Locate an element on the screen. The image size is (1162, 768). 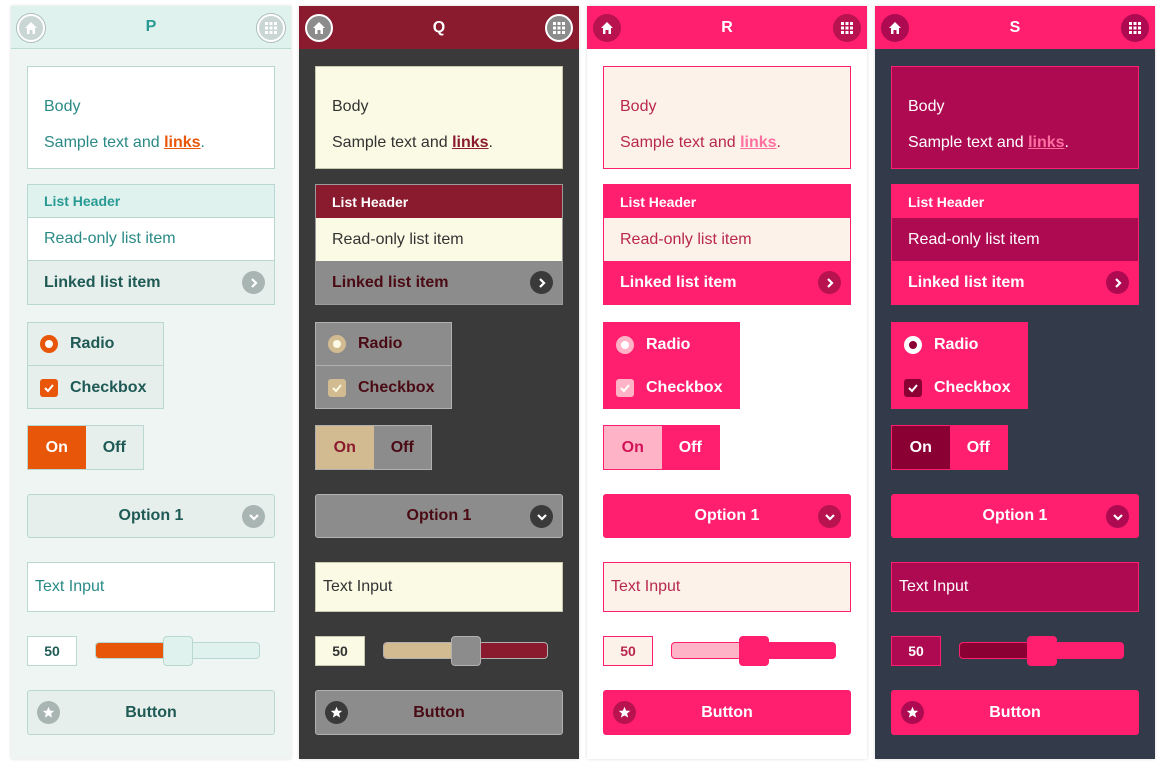
panel-header: R is located at coordinates (727, 27).